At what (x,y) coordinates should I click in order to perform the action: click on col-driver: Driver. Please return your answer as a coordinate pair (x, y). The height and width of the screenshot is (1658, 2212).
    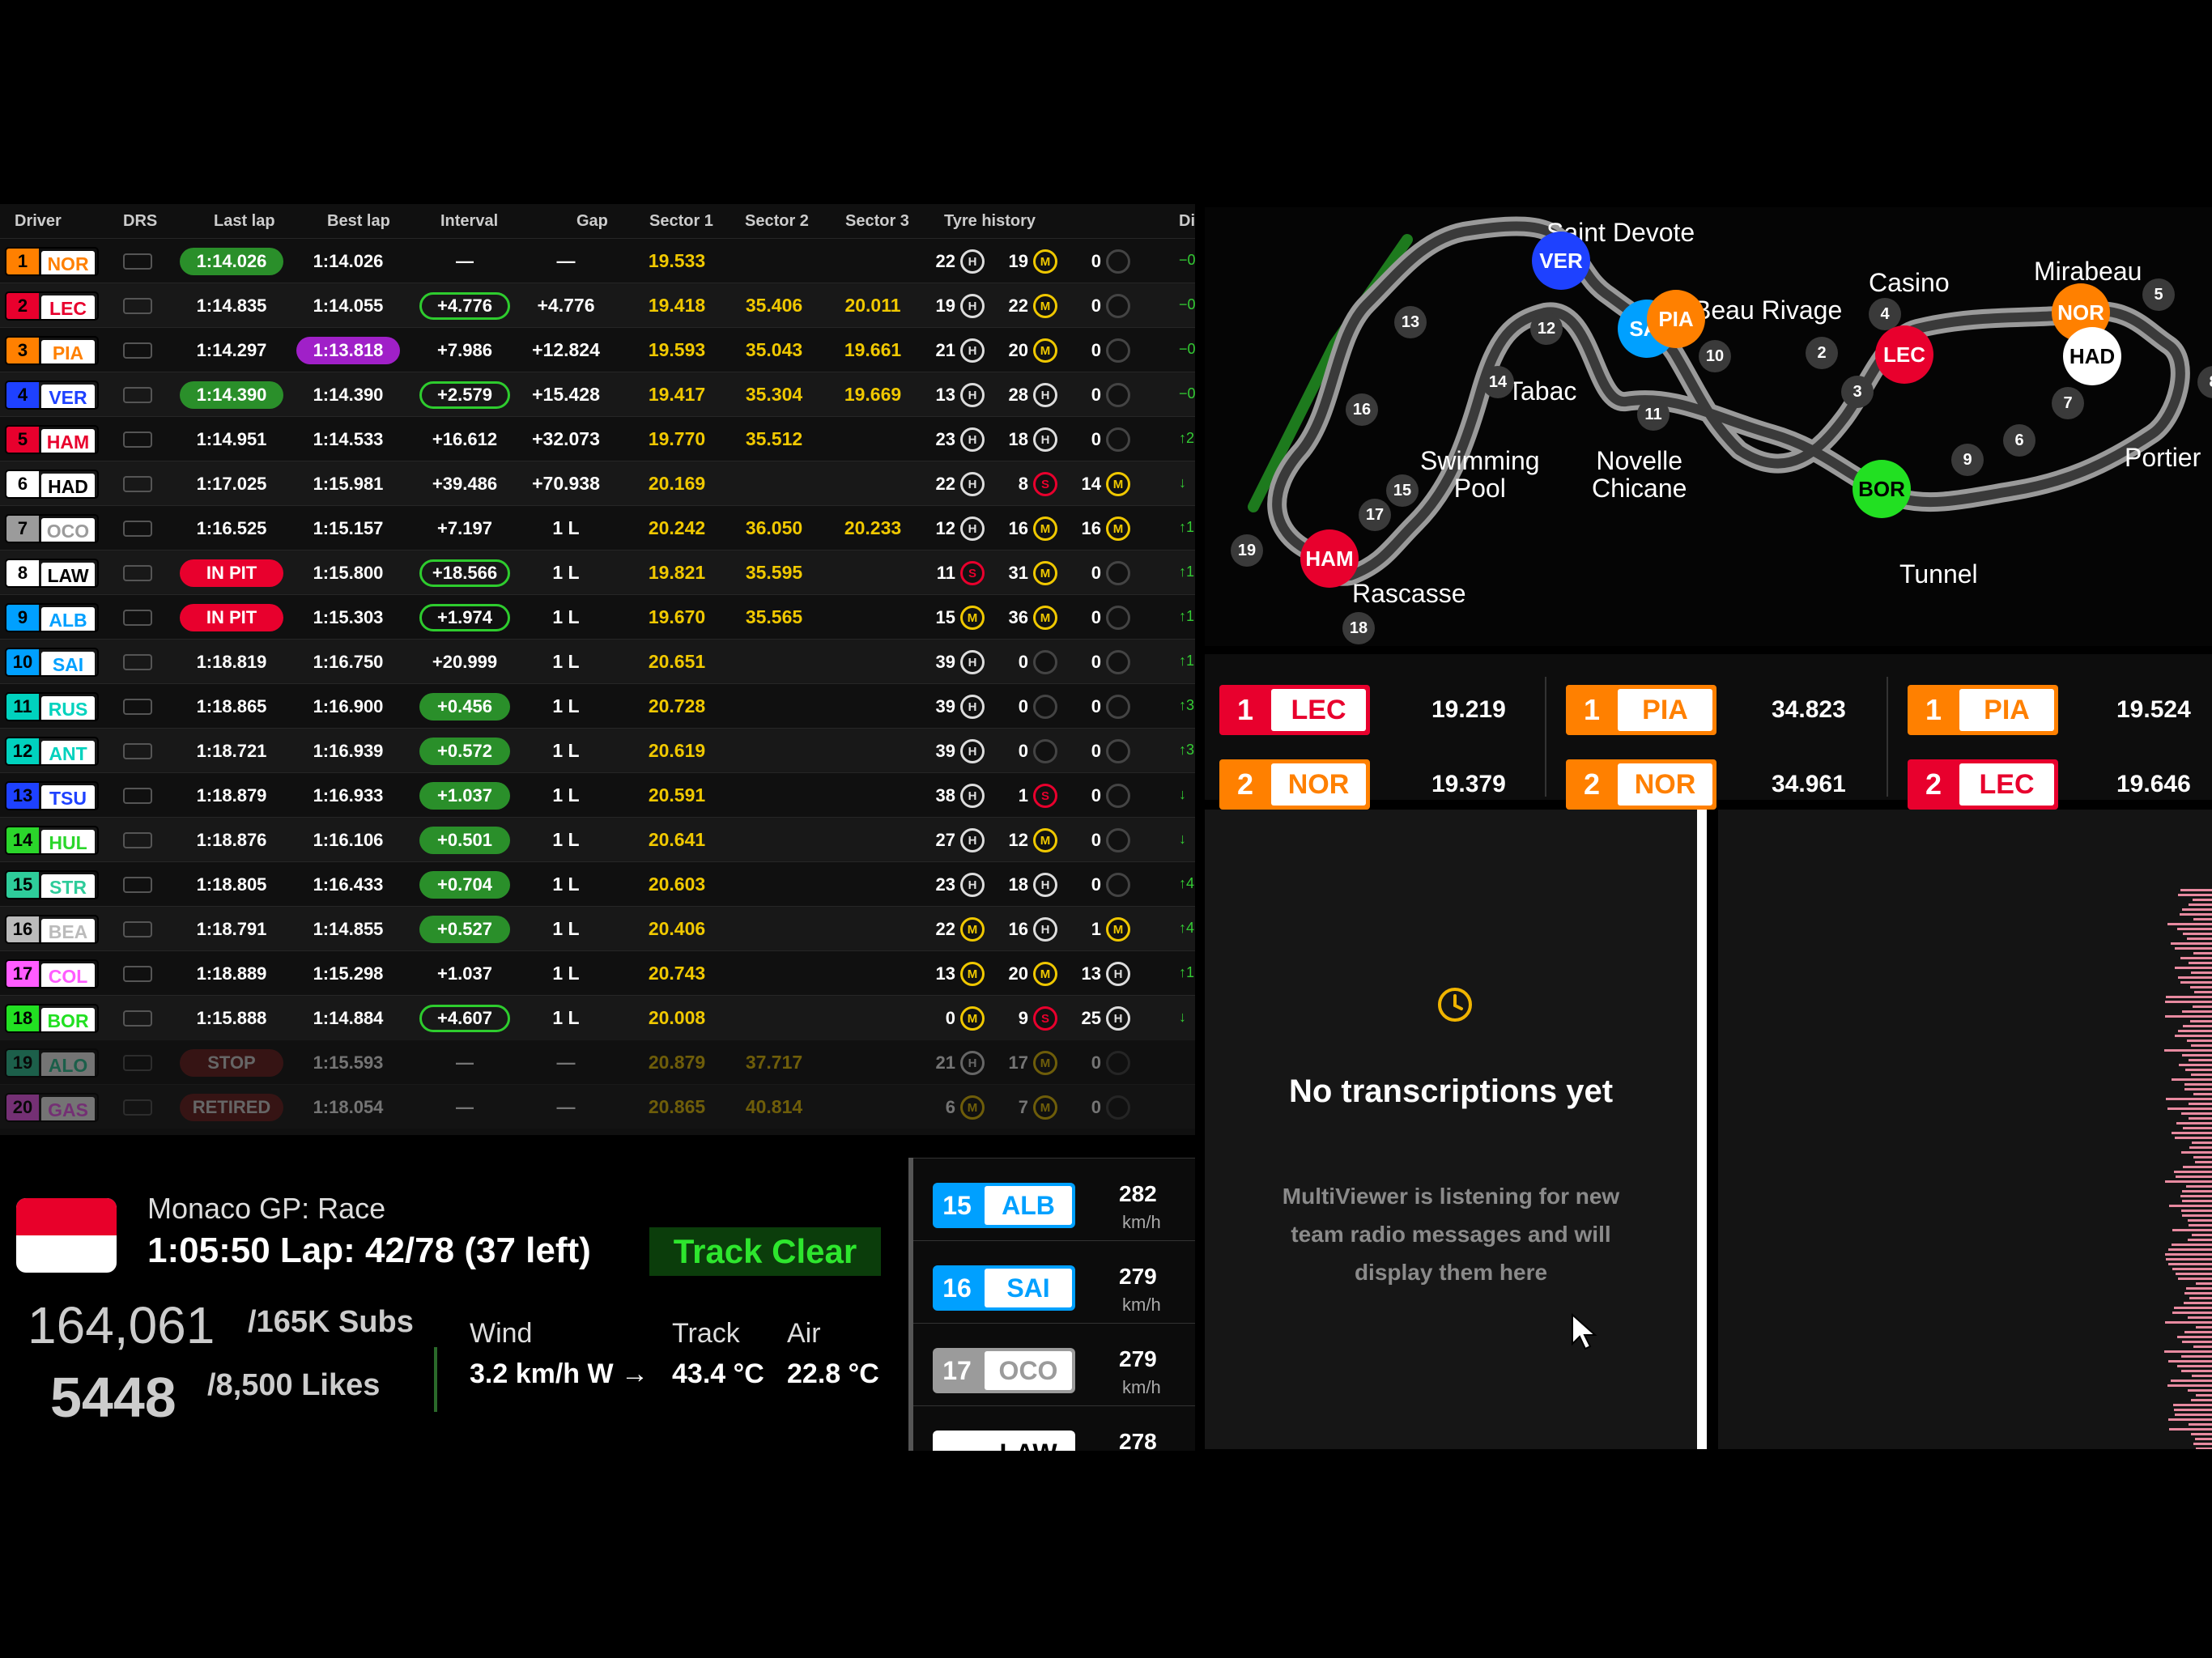
    Looking at the image, I should click on (38, 221).